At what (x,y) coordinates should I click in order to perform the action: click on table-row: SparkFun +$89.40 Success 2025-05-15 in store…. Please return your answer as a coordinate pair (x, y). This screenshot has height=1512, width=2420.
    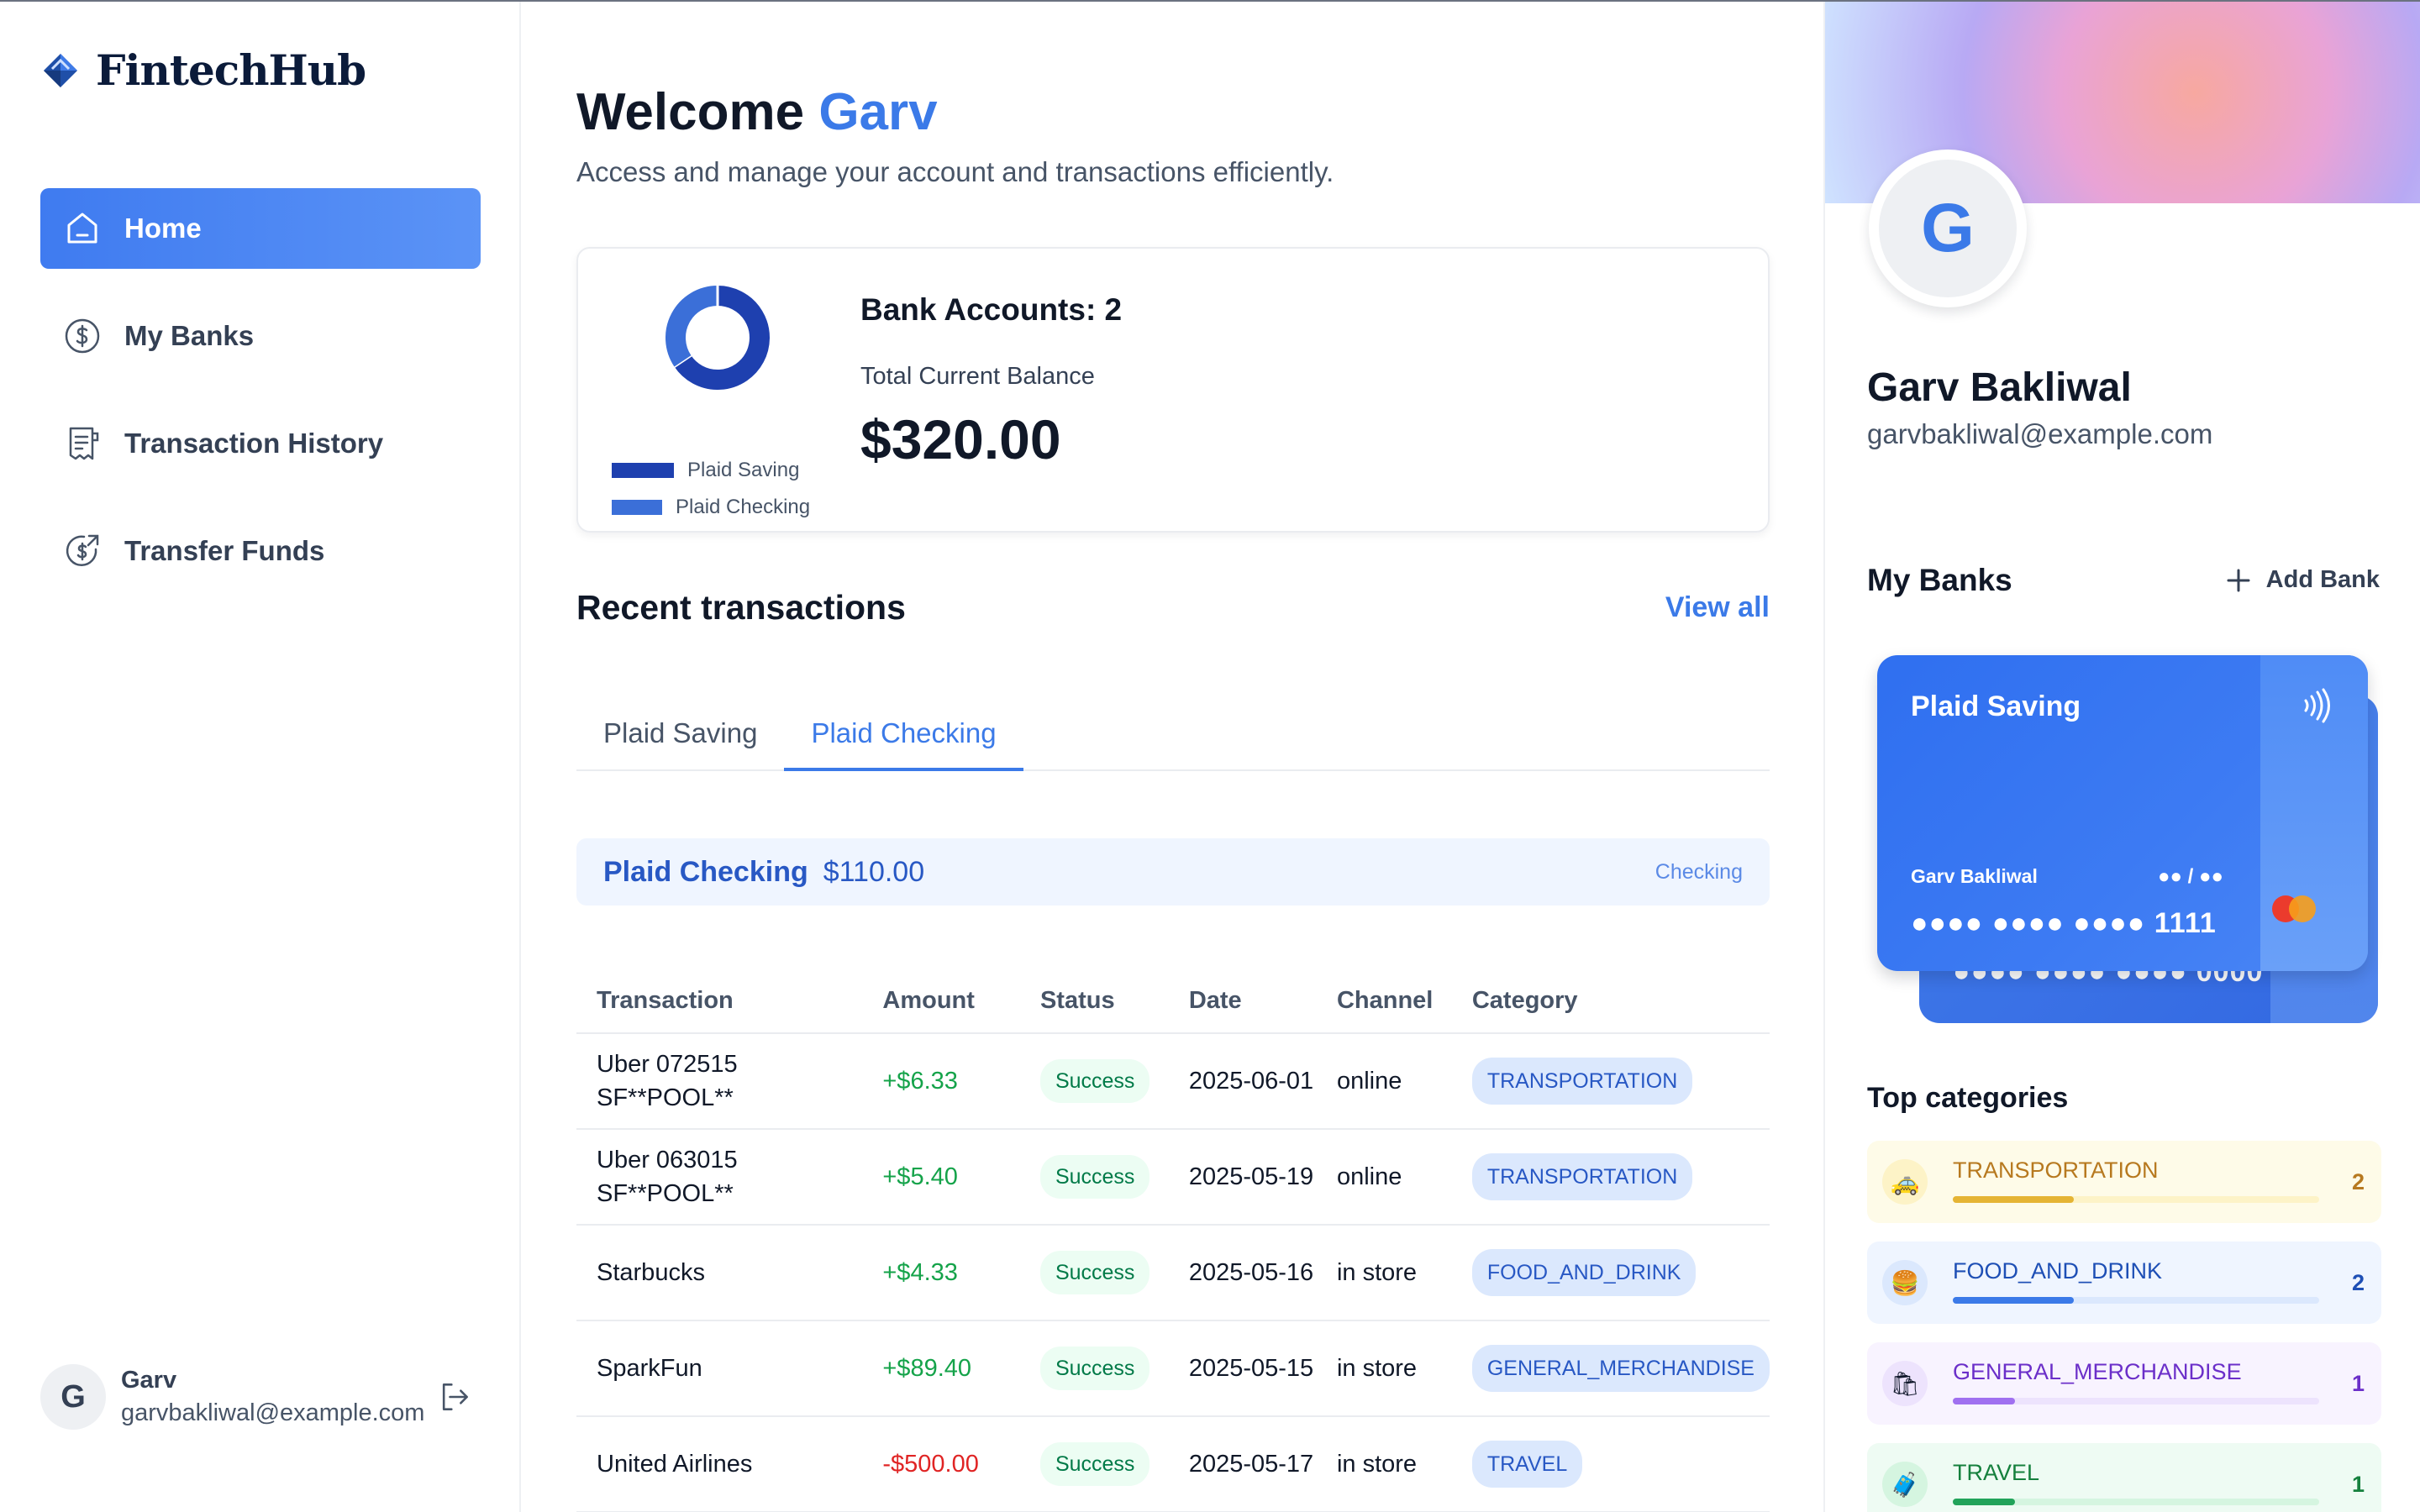
    Looking at the image, I should click on (1173, 1368).